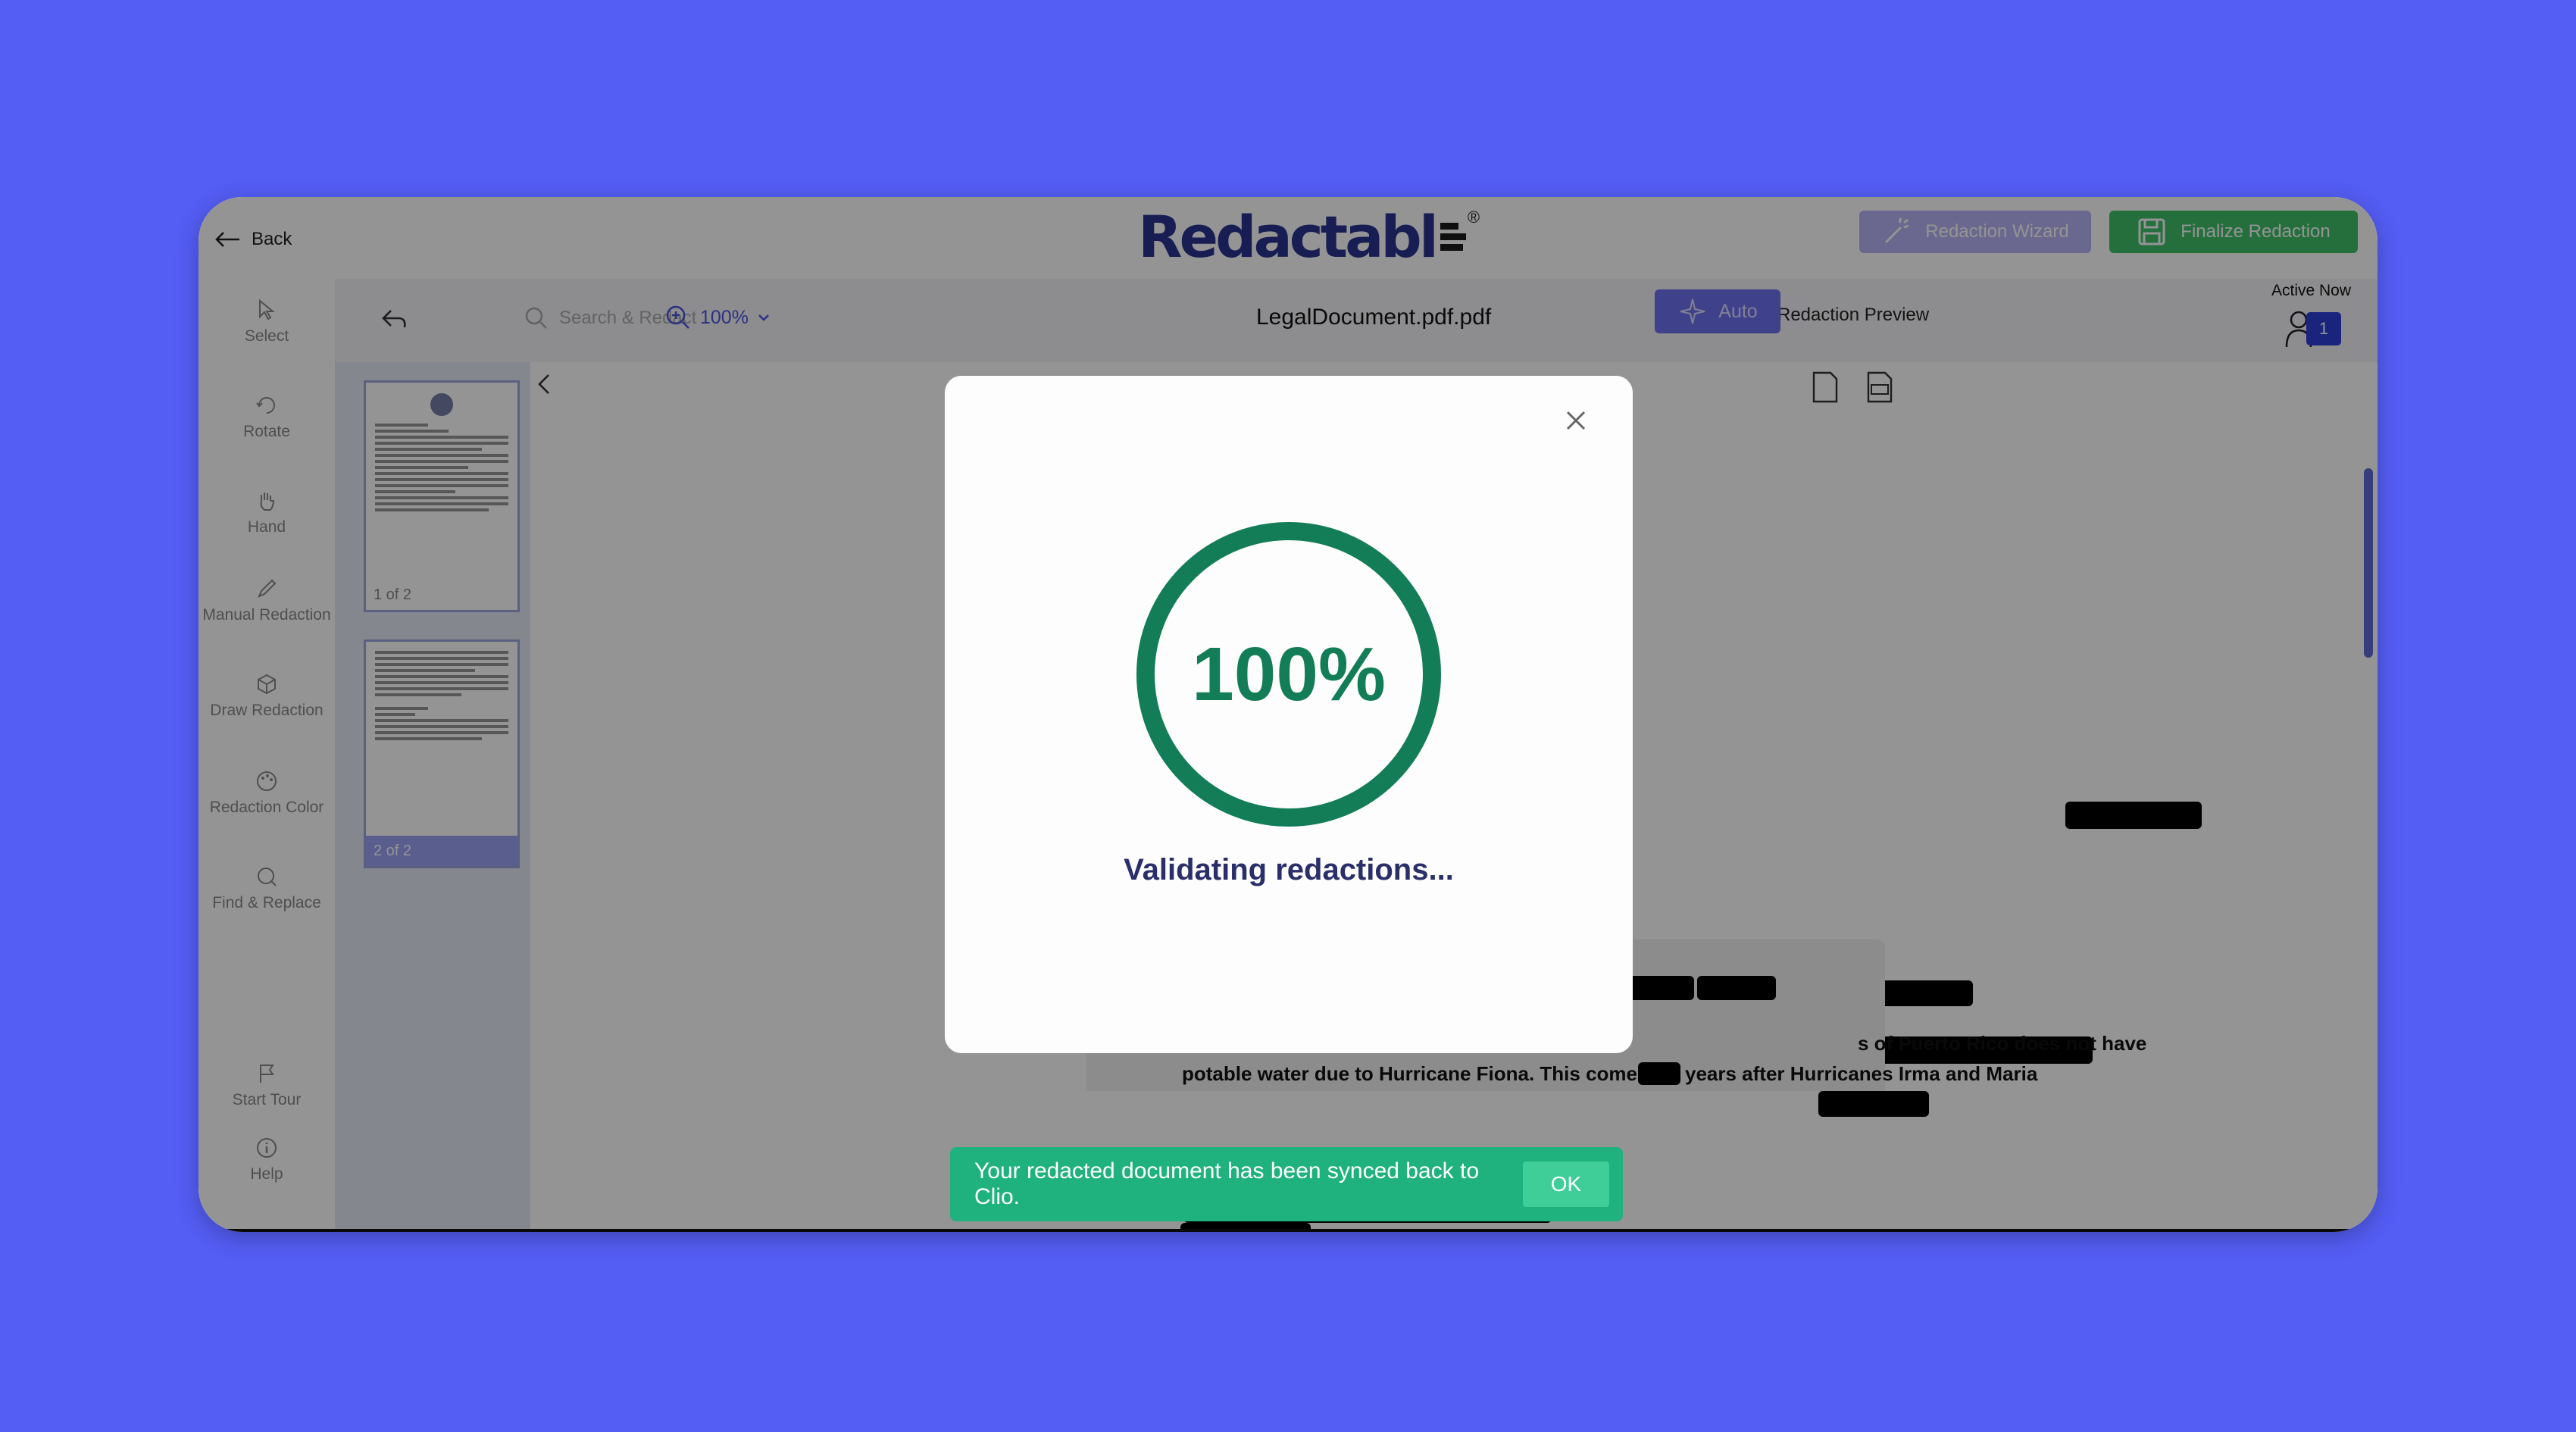  I want to click on toast-ok-button: OK, so click(1566, 1184).